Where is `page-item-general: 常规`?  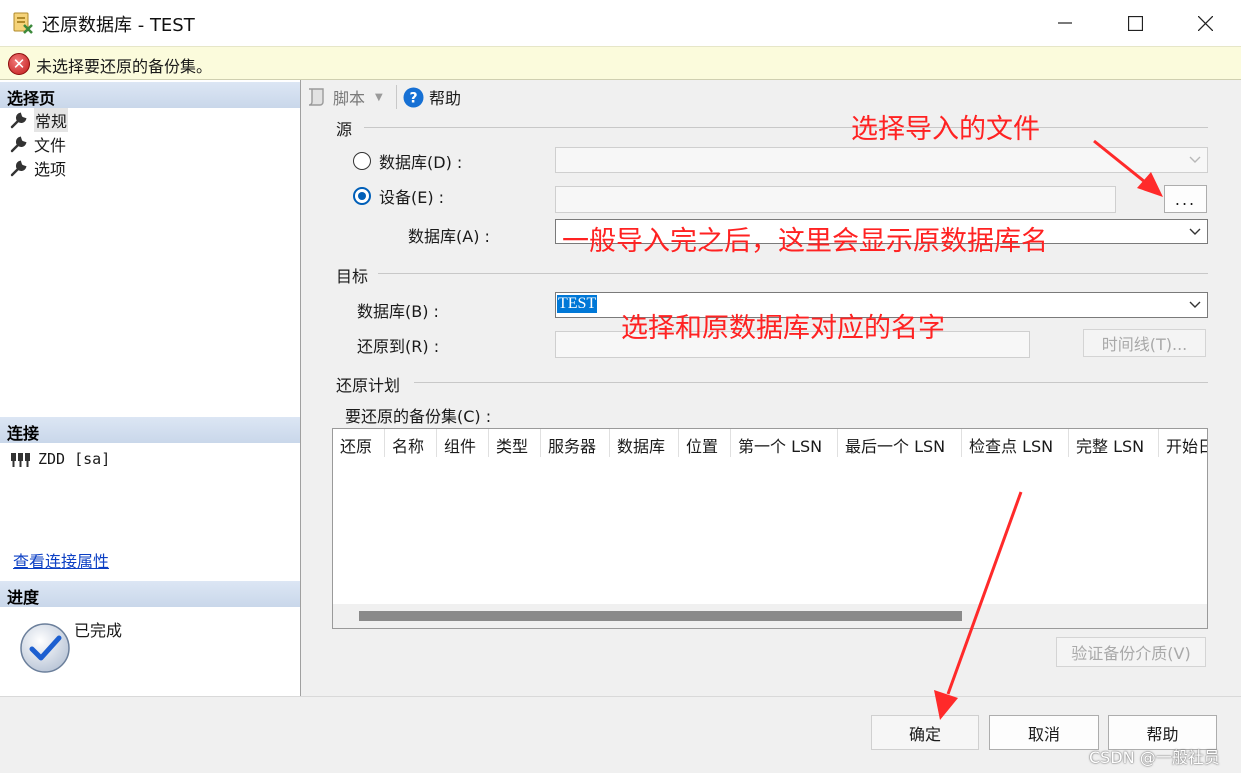
page-item-general: 常规 is located at coordinates (39, 120).